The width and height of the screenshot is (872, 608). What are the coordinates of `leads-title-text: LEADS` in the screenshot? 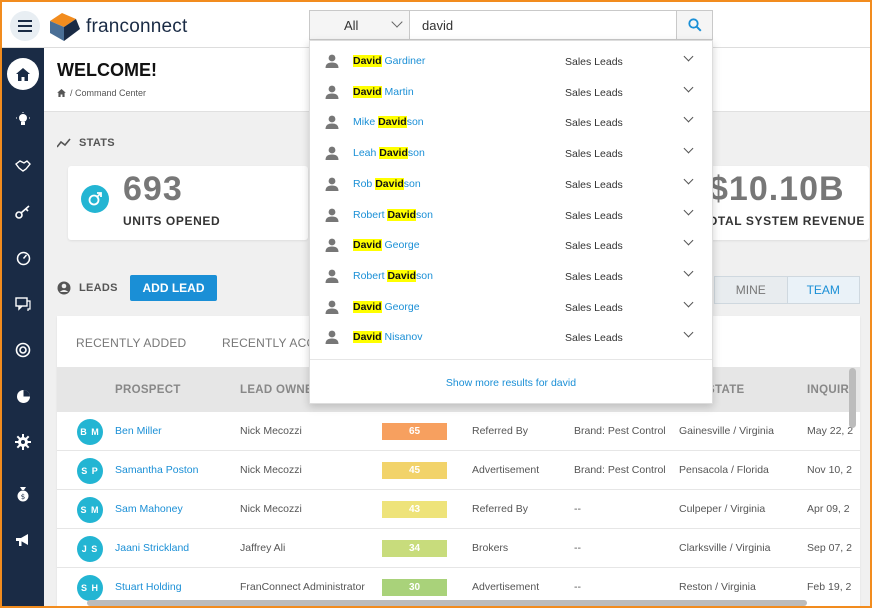 It's located at (98, 288).